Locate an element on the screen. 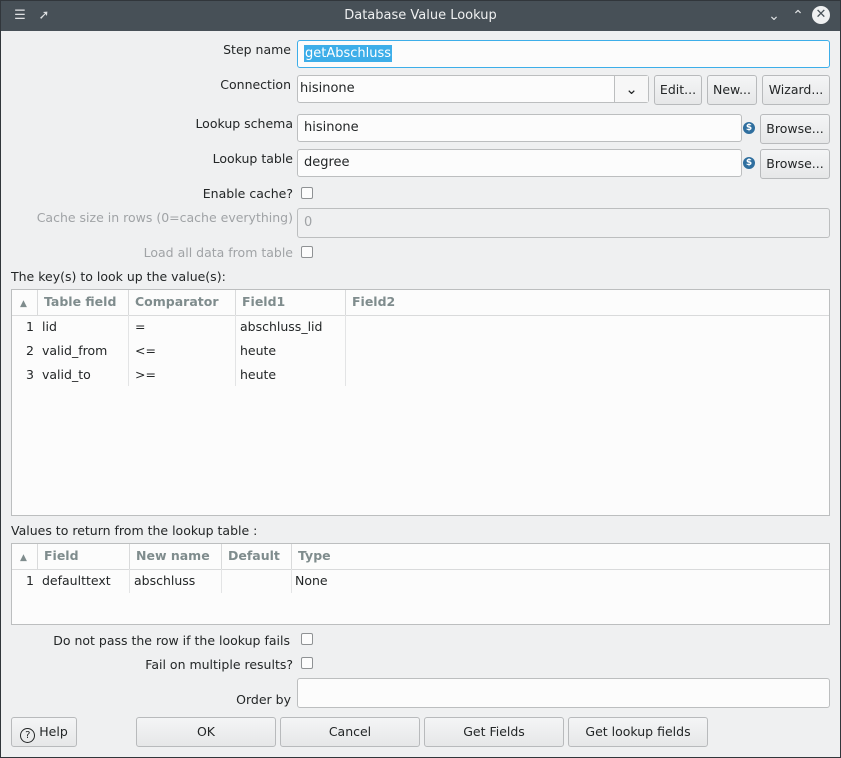 The image size is (841, 758). connection-value: hisinone is located at coordinates (327, 88).